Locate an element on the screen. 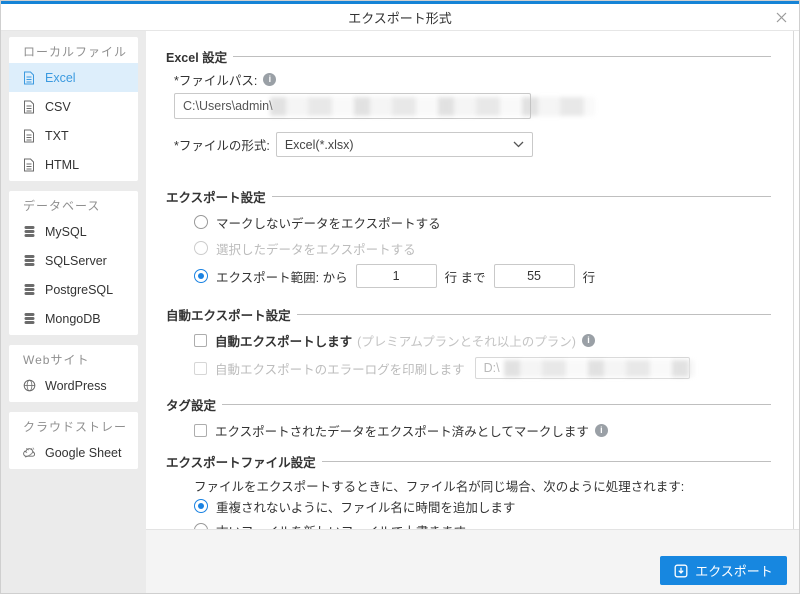 The image size is (800, 594). section-auto-export: 自動エクスポート設定 is located at coordinates (472, 314).